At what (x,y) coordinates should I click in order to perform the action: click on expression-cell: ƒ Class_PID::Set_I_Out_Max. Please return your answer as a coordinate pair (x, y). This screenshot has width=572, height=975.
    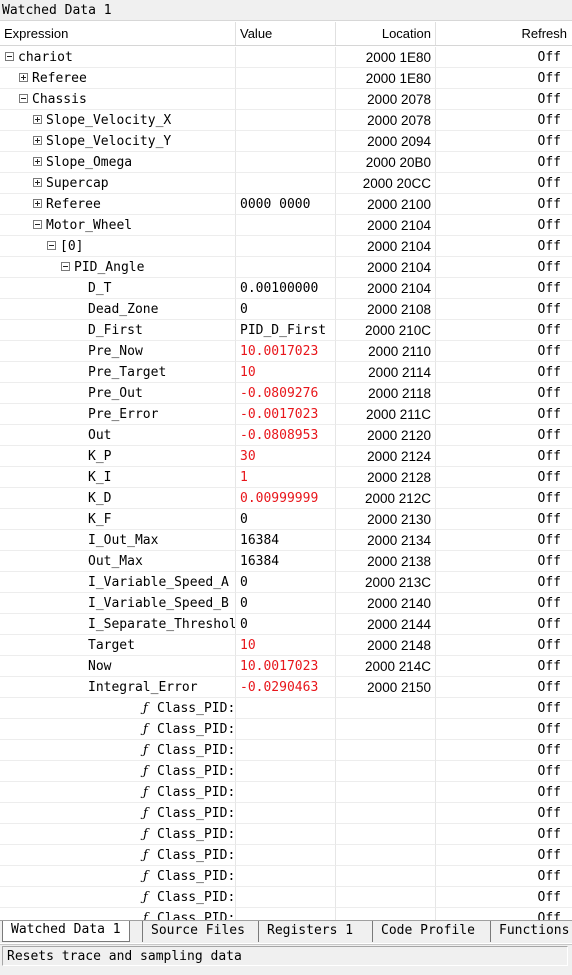
    Looking at the image, I should click on (118, 855).